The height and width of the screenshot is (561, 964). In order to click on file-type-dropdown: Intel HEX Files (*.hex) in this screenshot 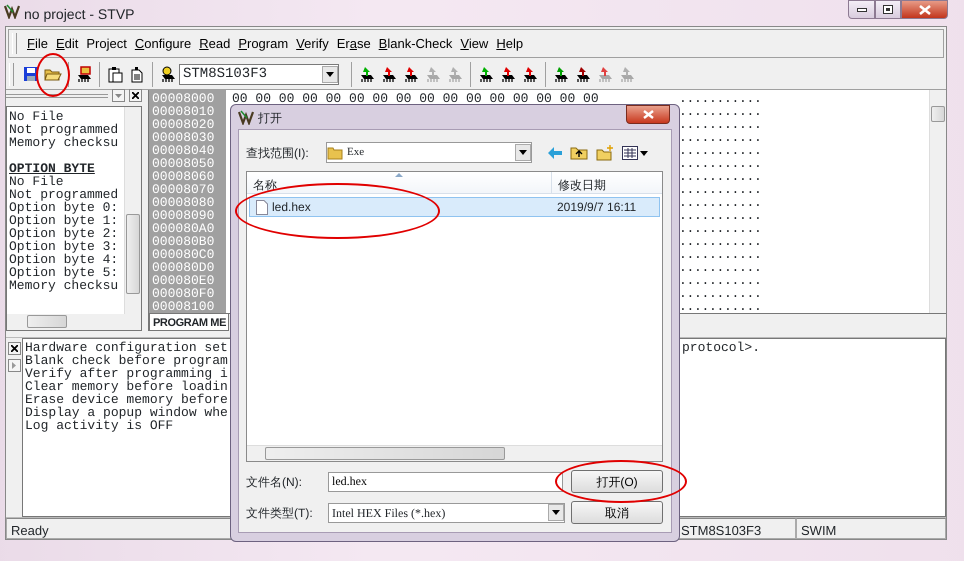, I will do `click(446, 512)`.